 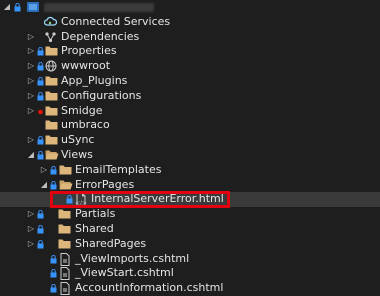 What do you see at coordinates (190, 22) in the screenshot?
I see `tree-item-connected-services: Connected Services` at bounding box center [190, 22].